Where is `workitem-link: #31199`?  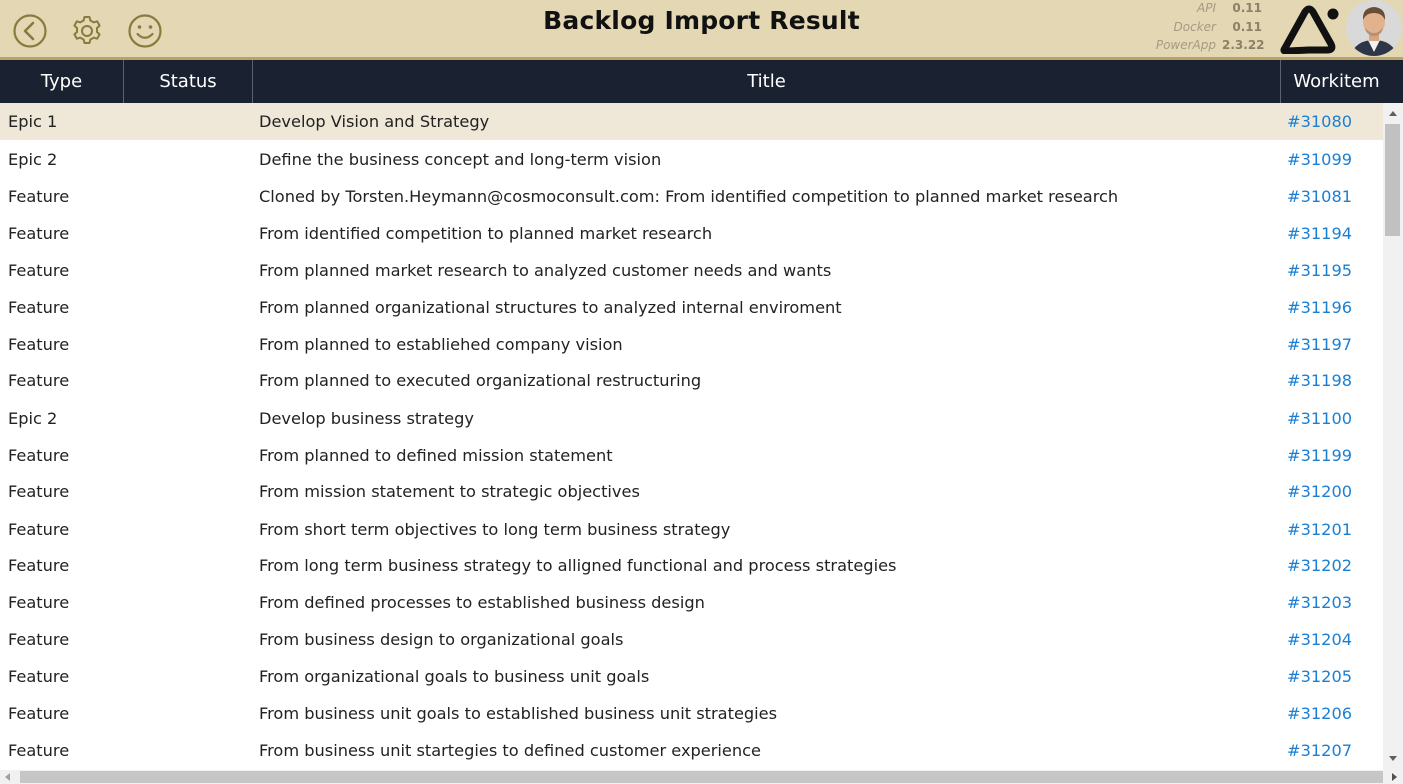
workitem-link: #31199 is located at coordinates (1332, 455).